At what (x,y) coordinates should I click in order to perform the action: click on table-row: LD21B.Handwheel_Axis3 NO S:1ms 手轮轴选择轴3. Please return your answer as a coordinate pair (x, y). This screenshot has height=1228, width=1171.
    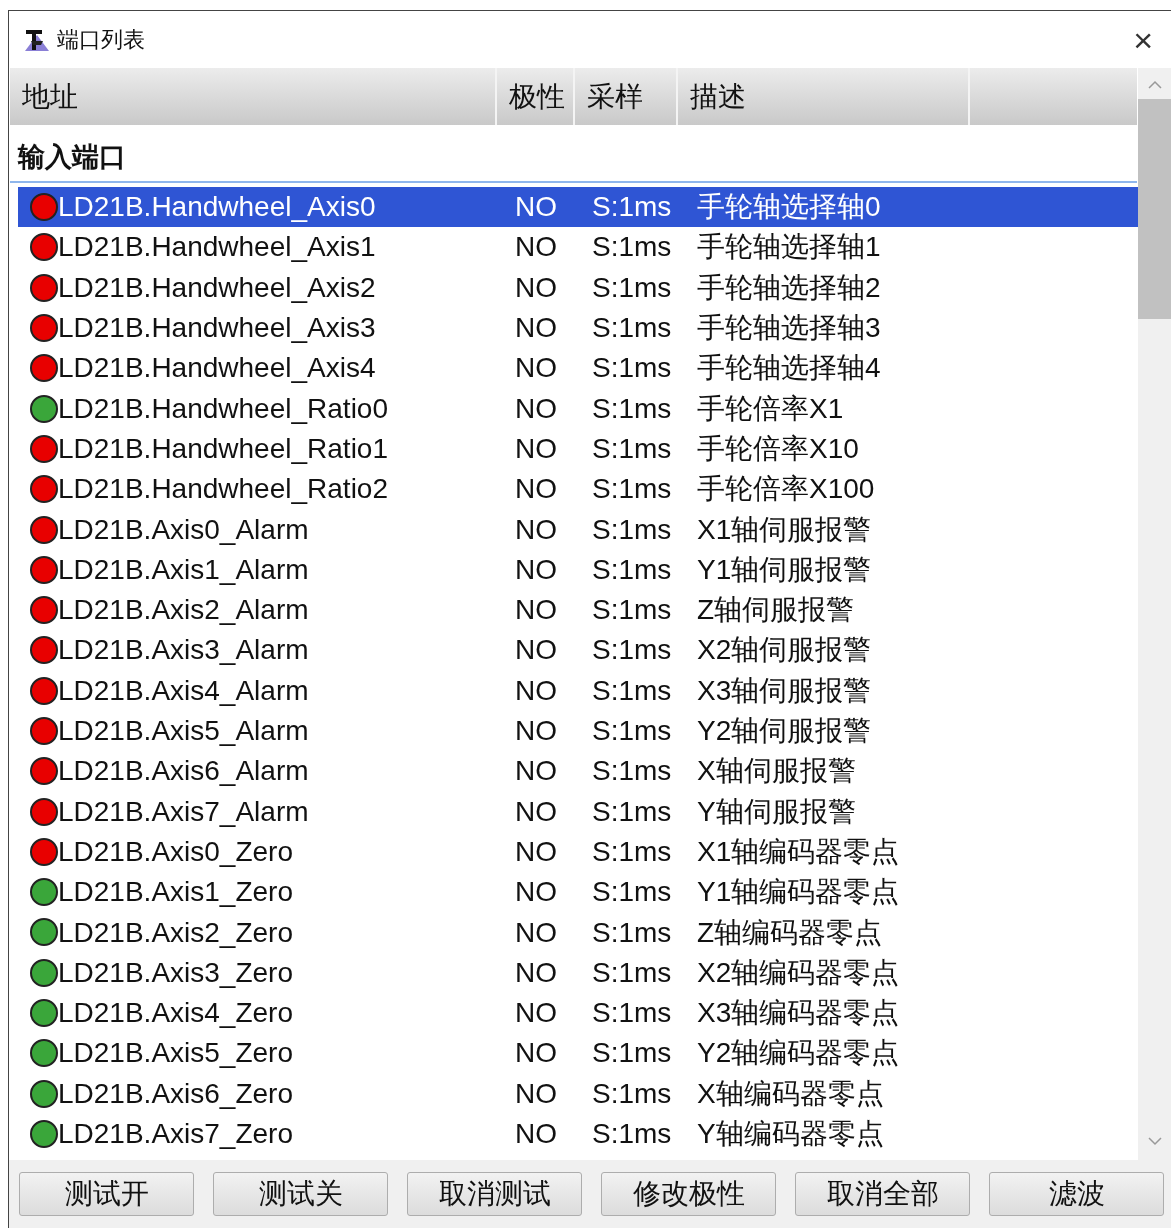
    Looking at the image, I should click on (578, 328).